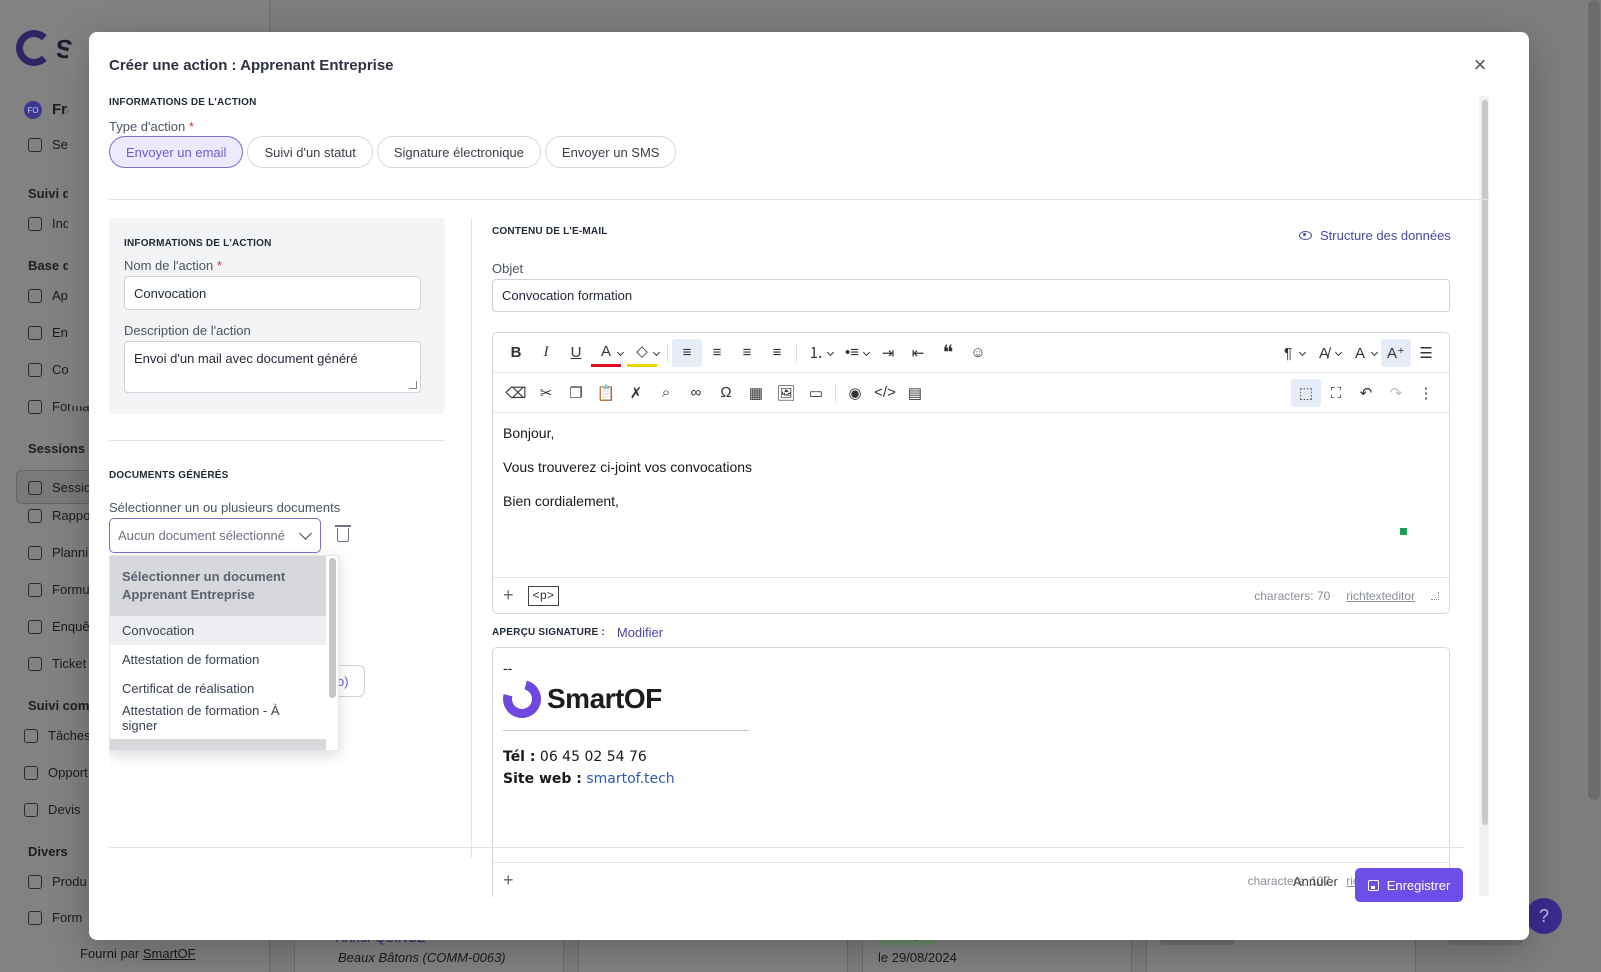 The height and width of the screenshot is (972, 1601). What do you see at coordinates (151, 126) in the screenshot?
I see `type-label: Type d'action *` at bounding box center [151, 126].